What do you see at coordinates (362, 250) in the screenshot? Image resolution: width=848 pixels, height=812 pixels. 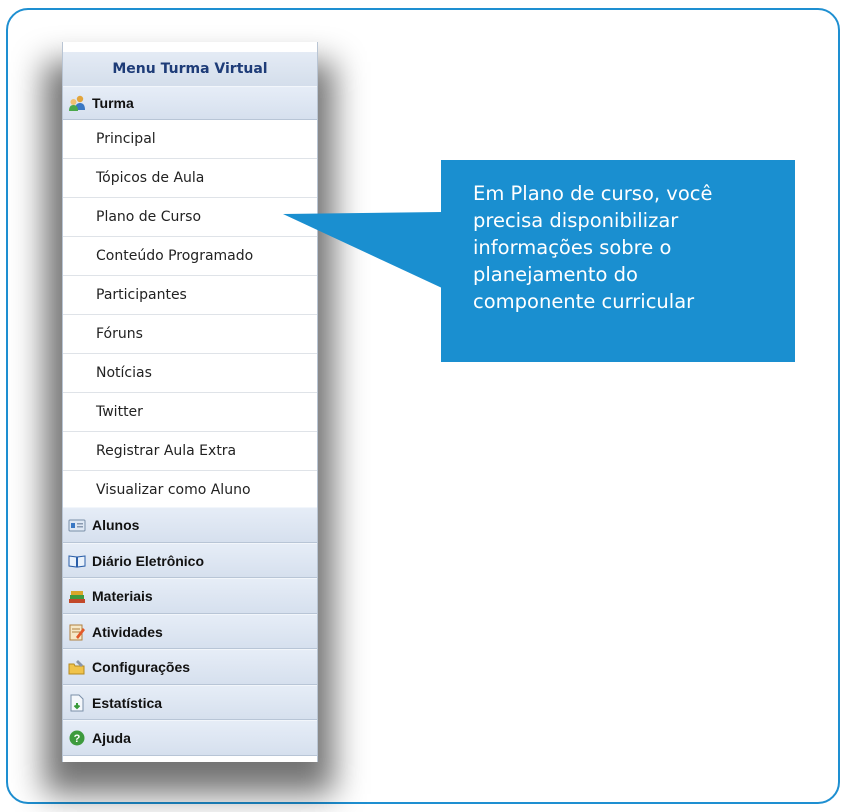 I see `callout-pointer` at bounding box center [362, 250].